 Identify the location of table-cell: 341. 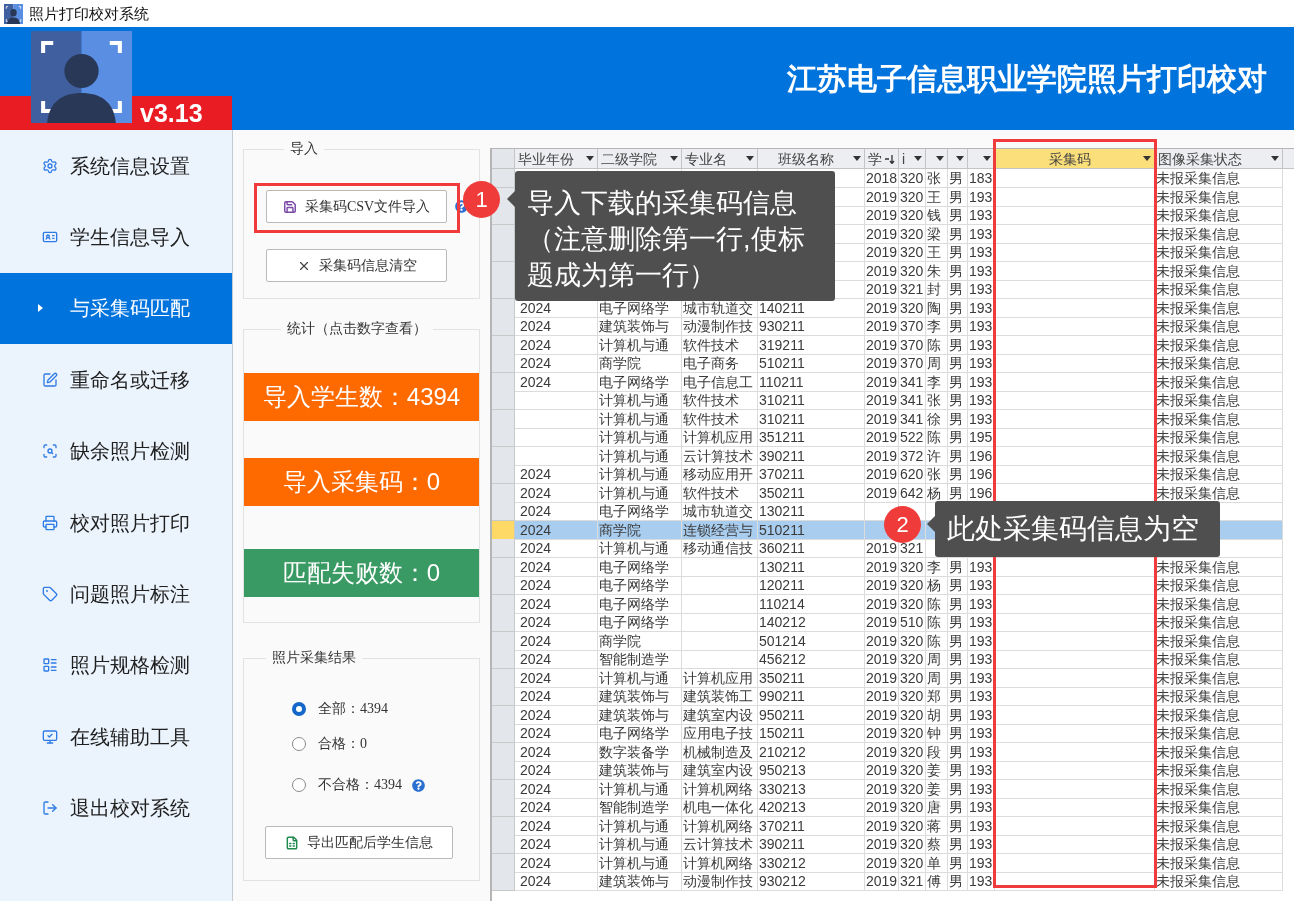
(912, 400).